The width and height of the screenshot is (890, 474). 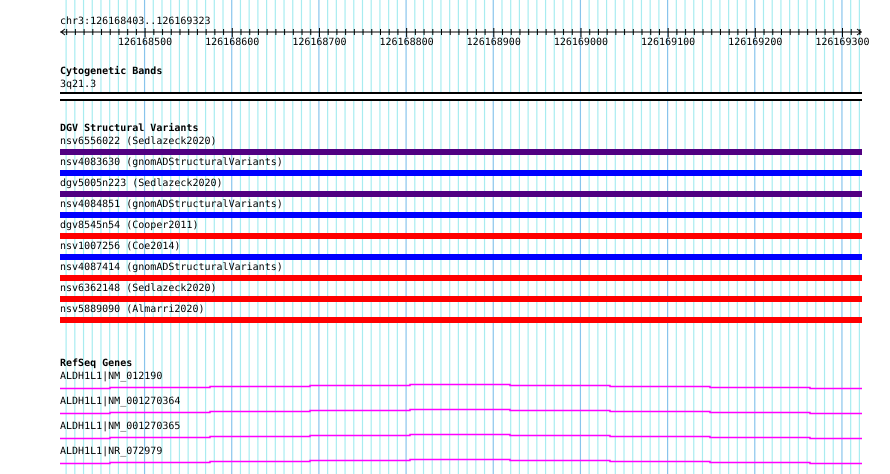 I want to click on ruler-label: 126168600, so click(x=232, y=42).